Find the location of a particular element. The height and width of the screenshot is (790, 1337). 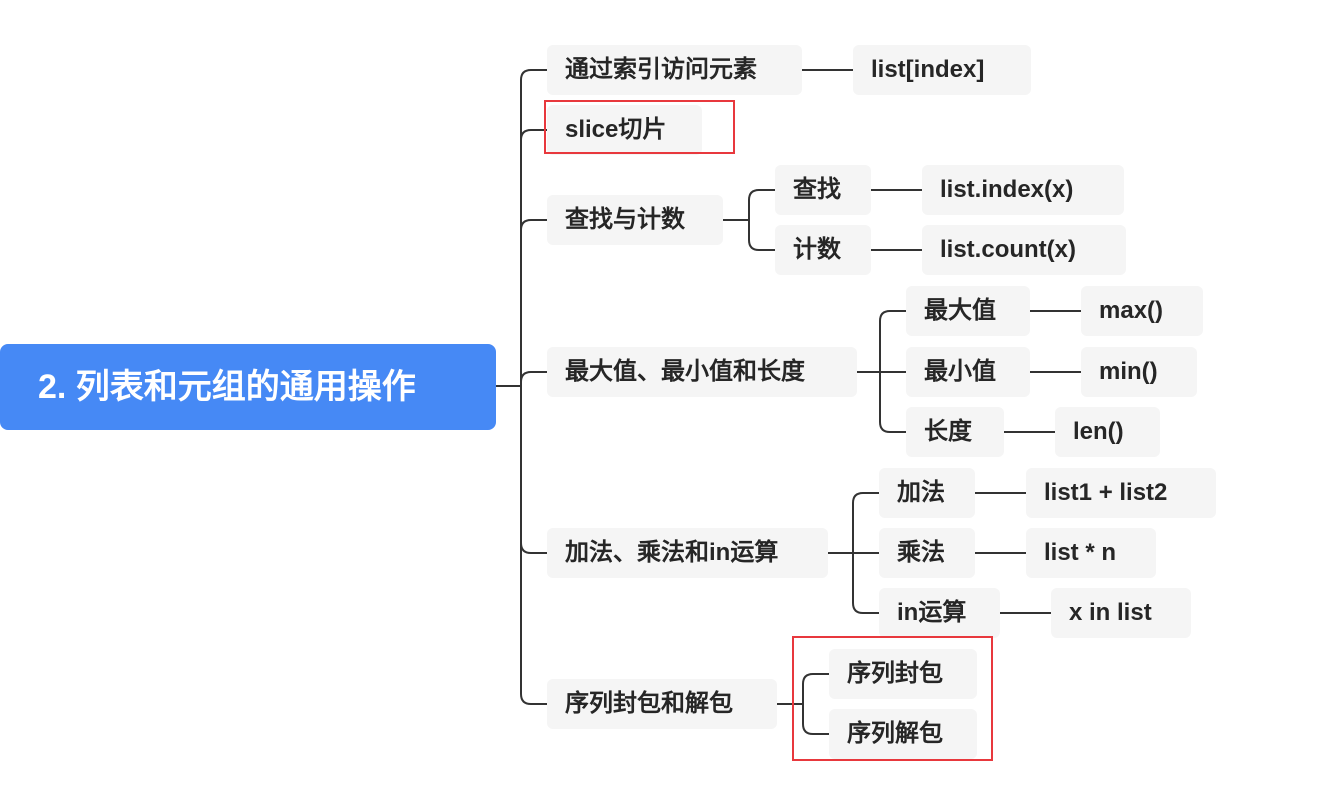

connector-branch-ops is located at coordinates (533, 548).